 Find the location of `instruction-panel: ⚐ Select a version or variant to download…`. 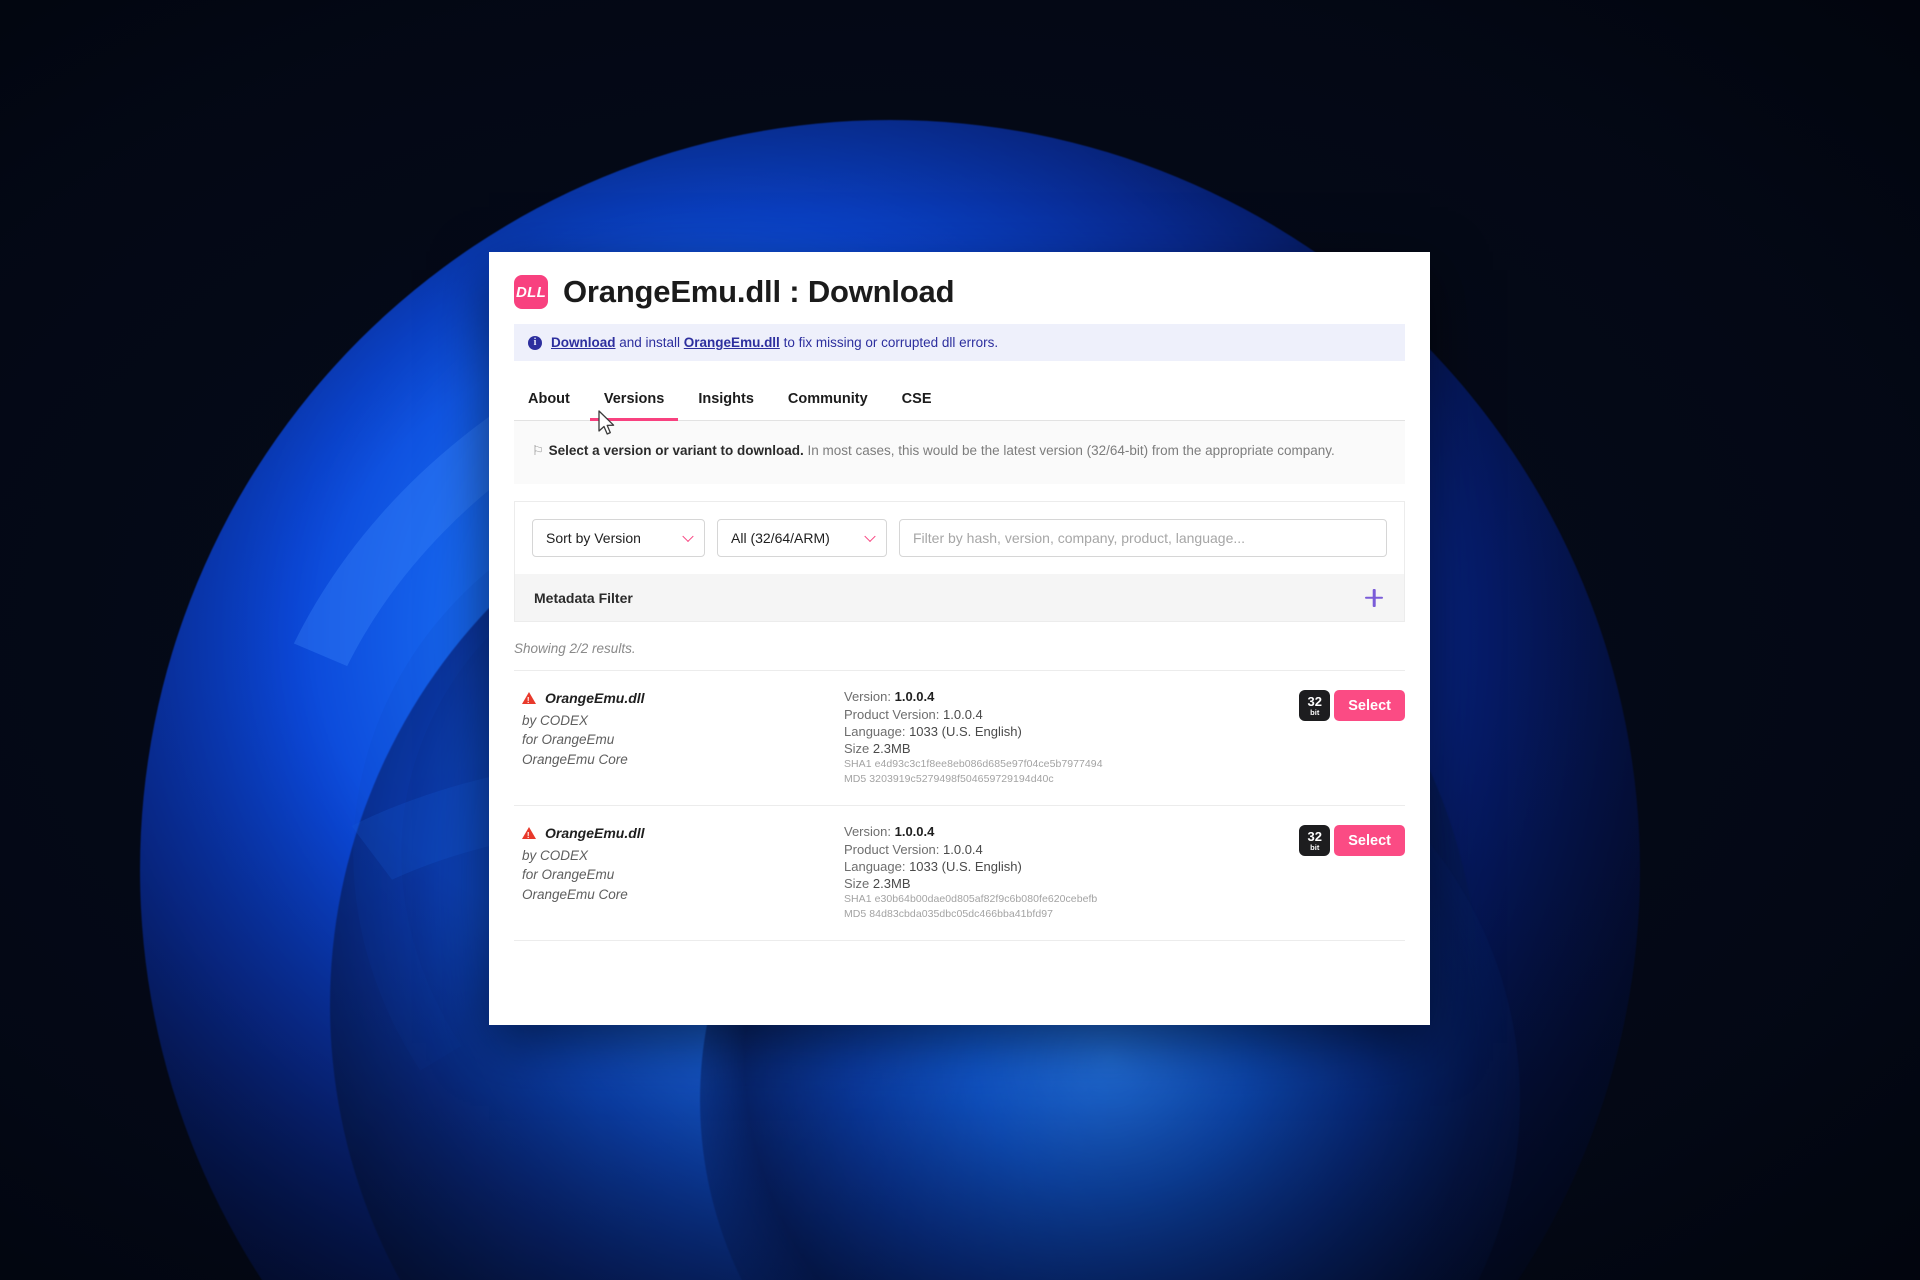

instruction-panel: ⚐ Select a version or variant to download… is located at coordinates (959, 453).